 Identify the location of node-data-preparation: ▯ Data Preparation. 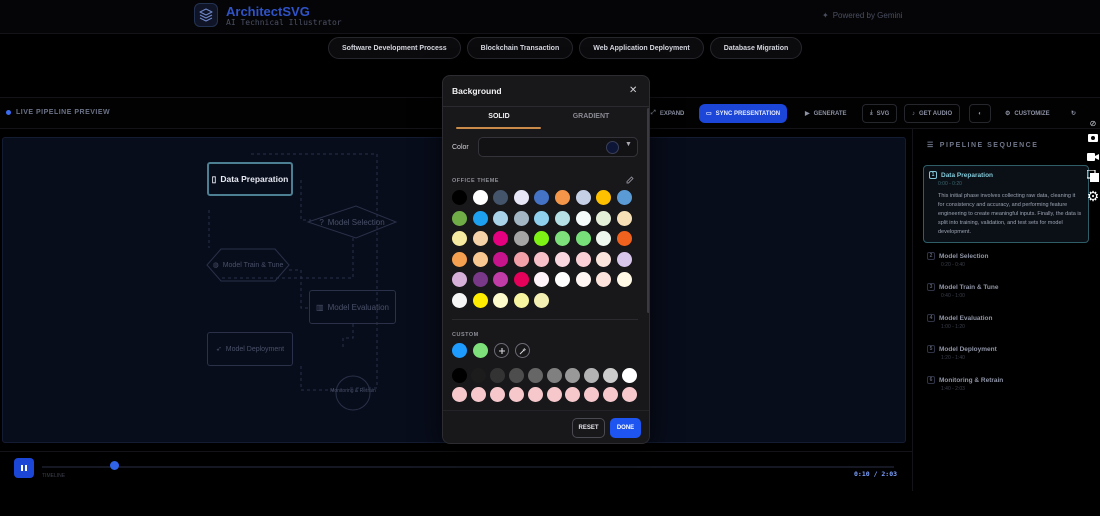
(250, 179).